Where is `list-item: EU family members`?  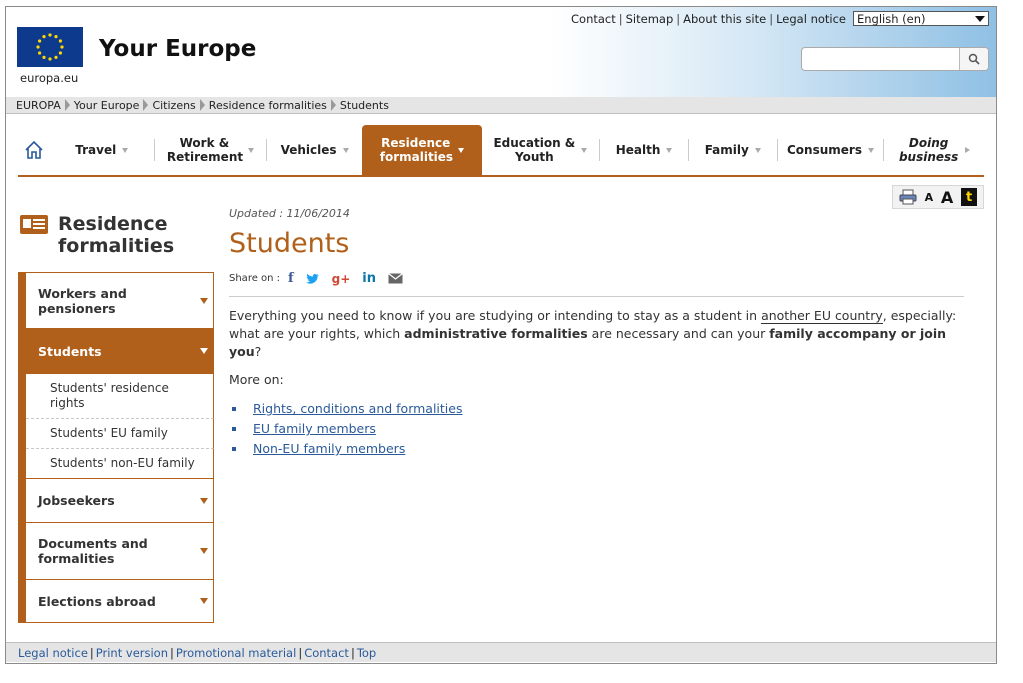 list-item: EU family members is located at coordinates (596, 428).